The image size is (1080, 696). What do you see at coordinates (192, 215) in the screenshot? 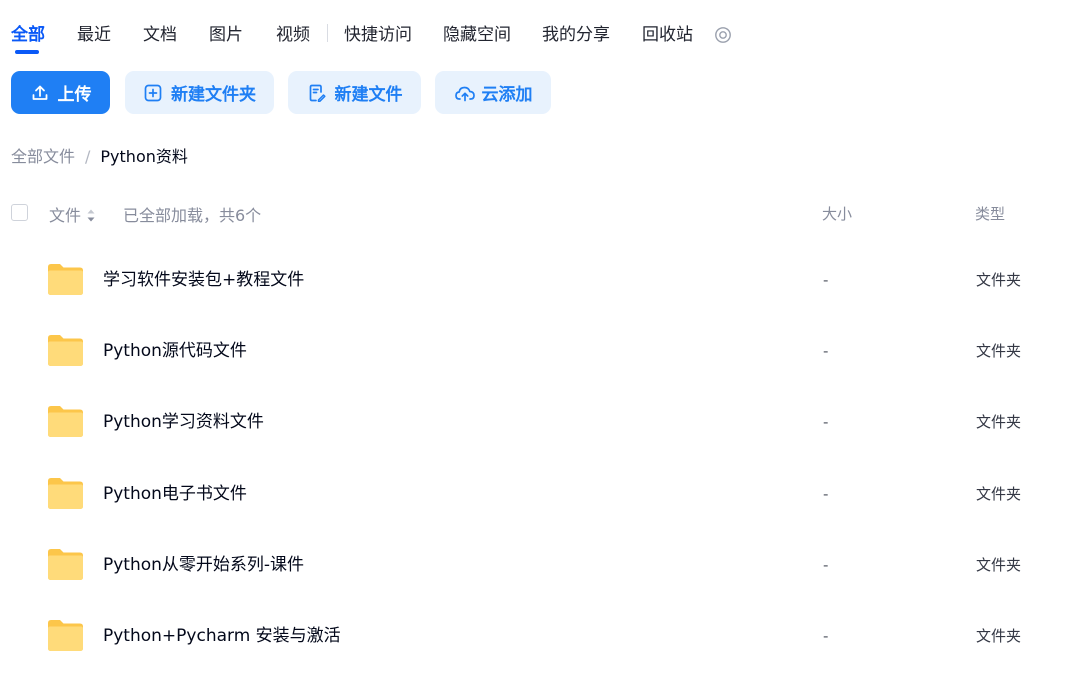
I see `load-status-text: 已全部加载，共6个` at bounding box center [192, 215].